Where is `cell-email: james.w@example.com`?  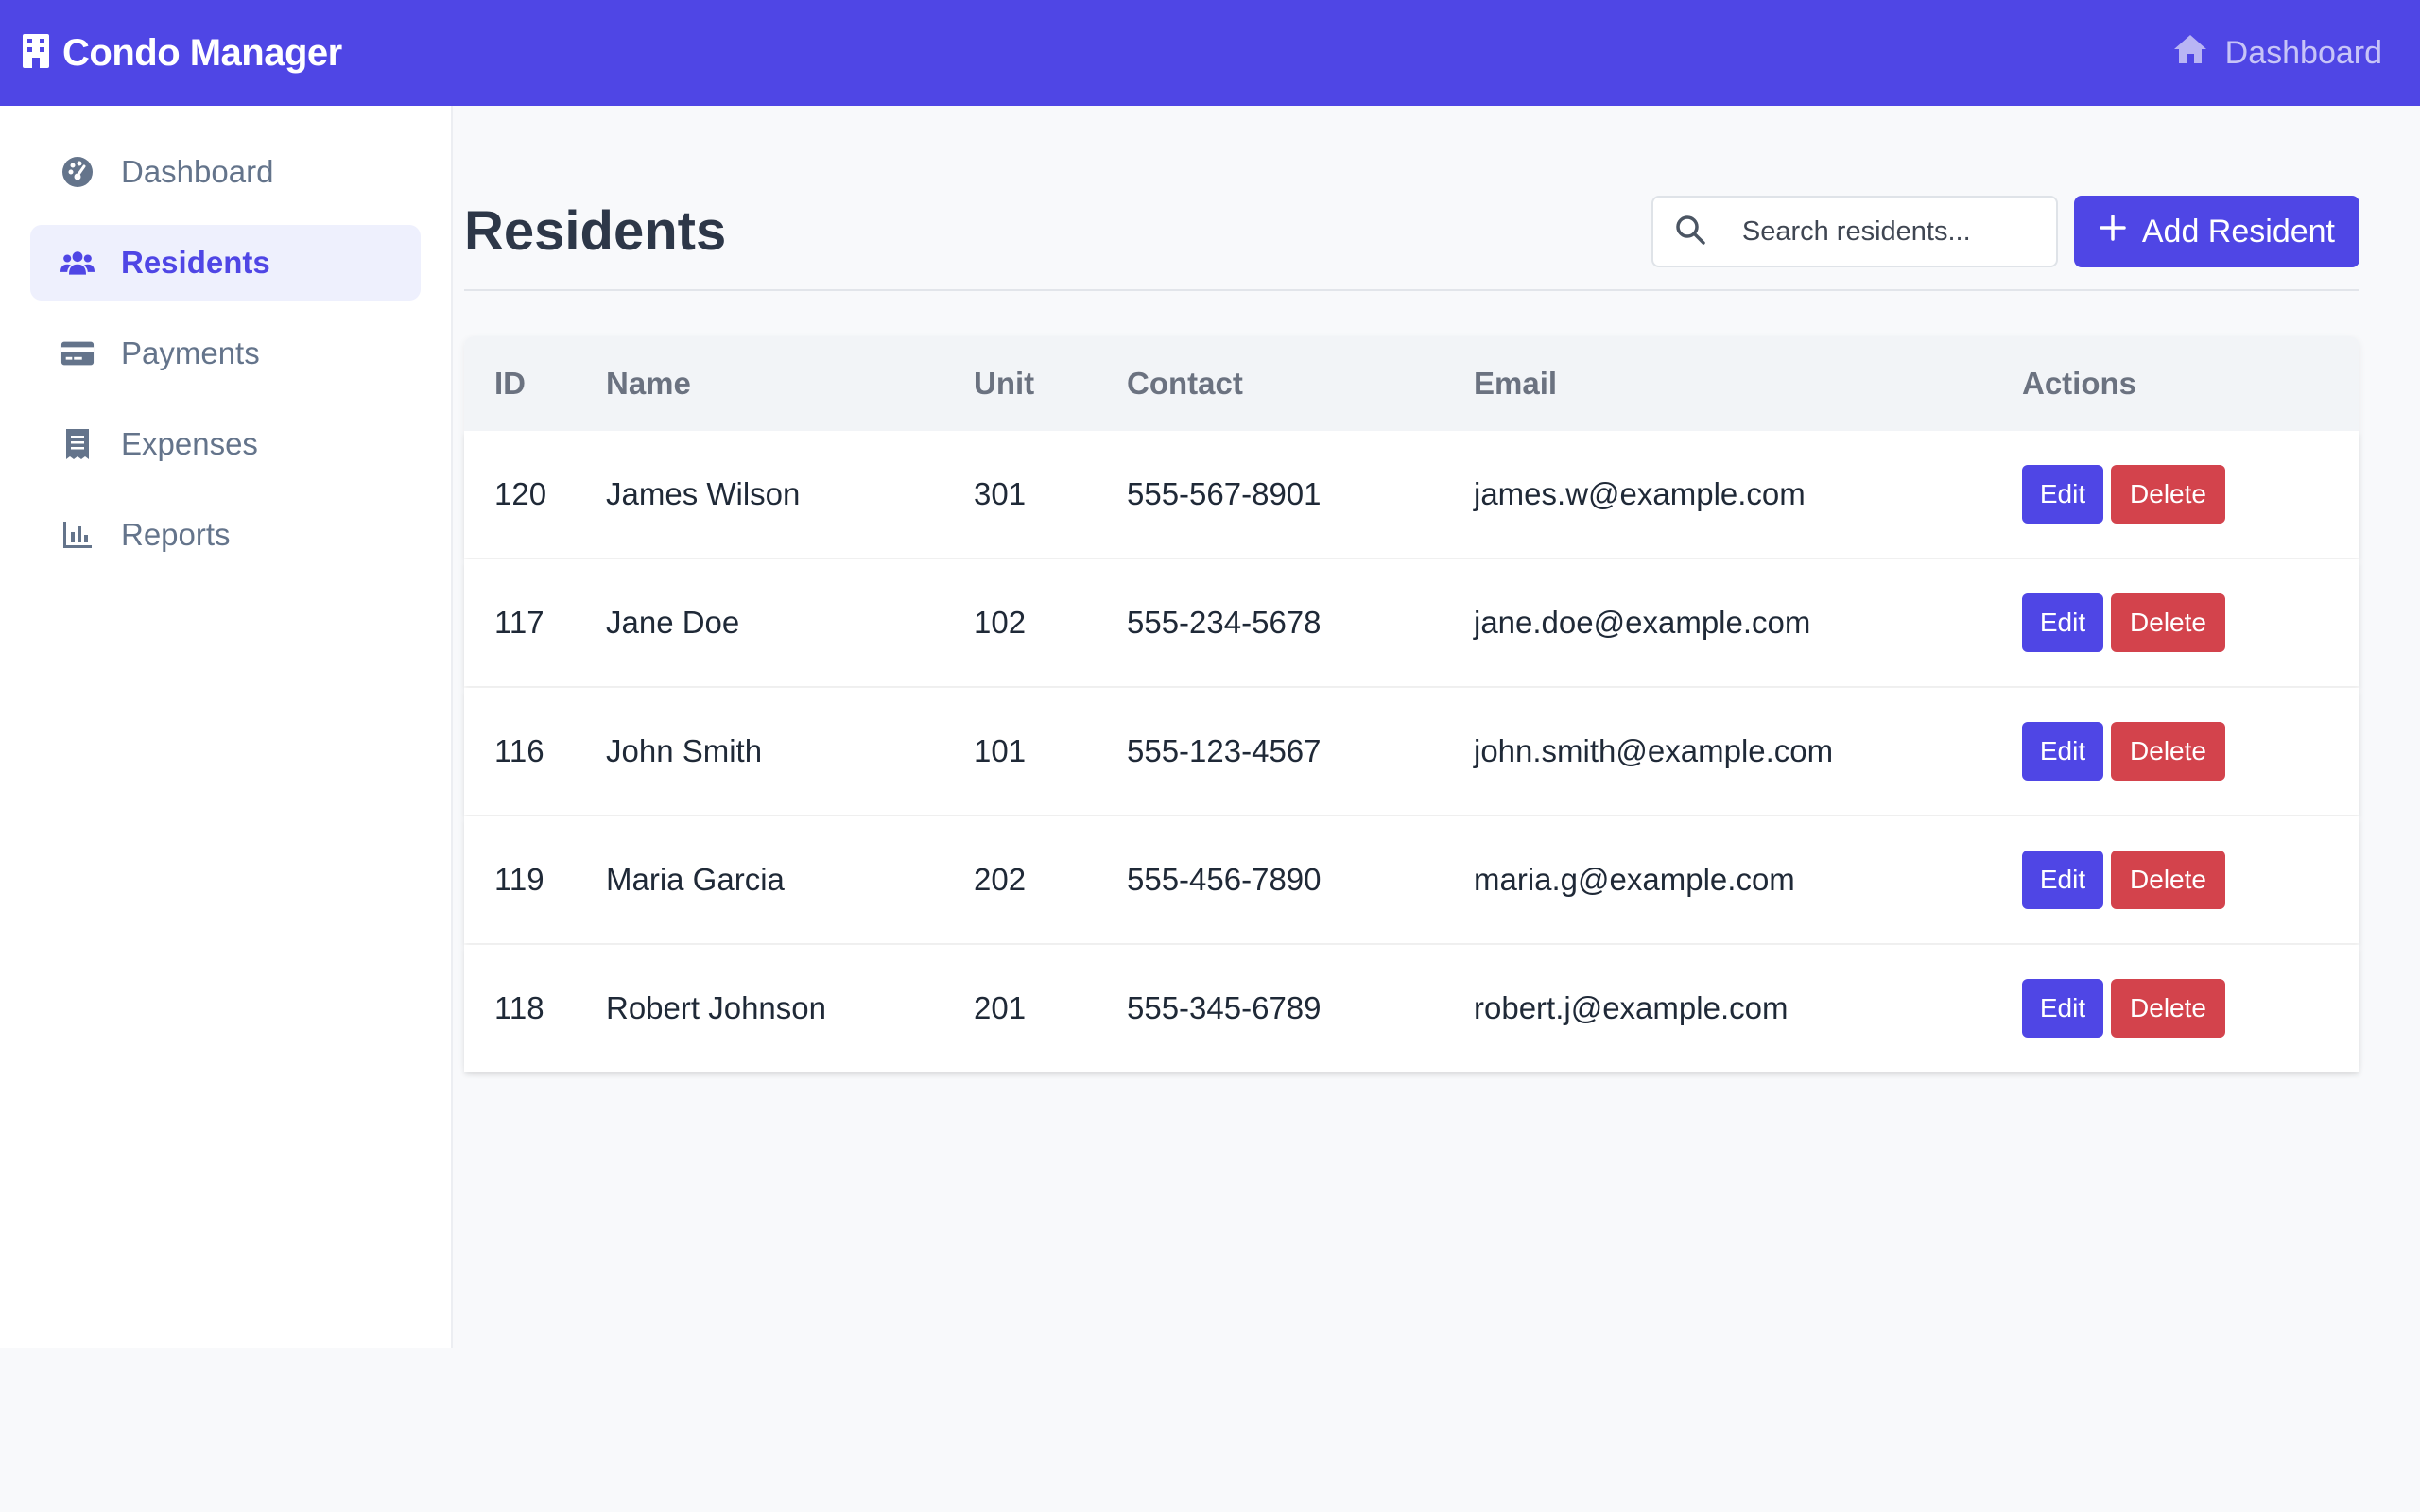
cell-email: james.w@example.com is located at coordinates (1640, 493).